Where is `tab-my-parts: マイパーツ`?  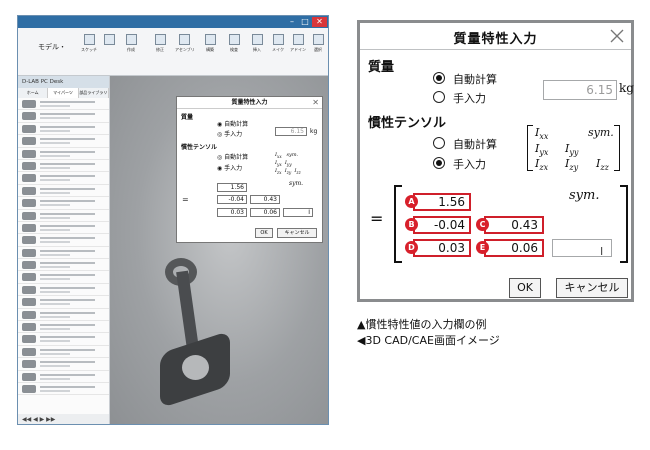 tab-my-parts: マイパーツ is located at coordinates (63, 93).